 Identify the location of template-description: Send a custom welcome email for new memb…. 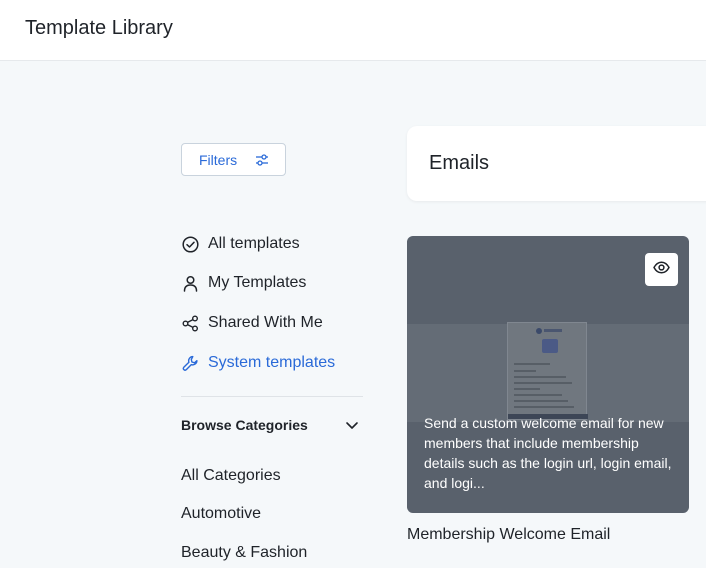
(548, 453).